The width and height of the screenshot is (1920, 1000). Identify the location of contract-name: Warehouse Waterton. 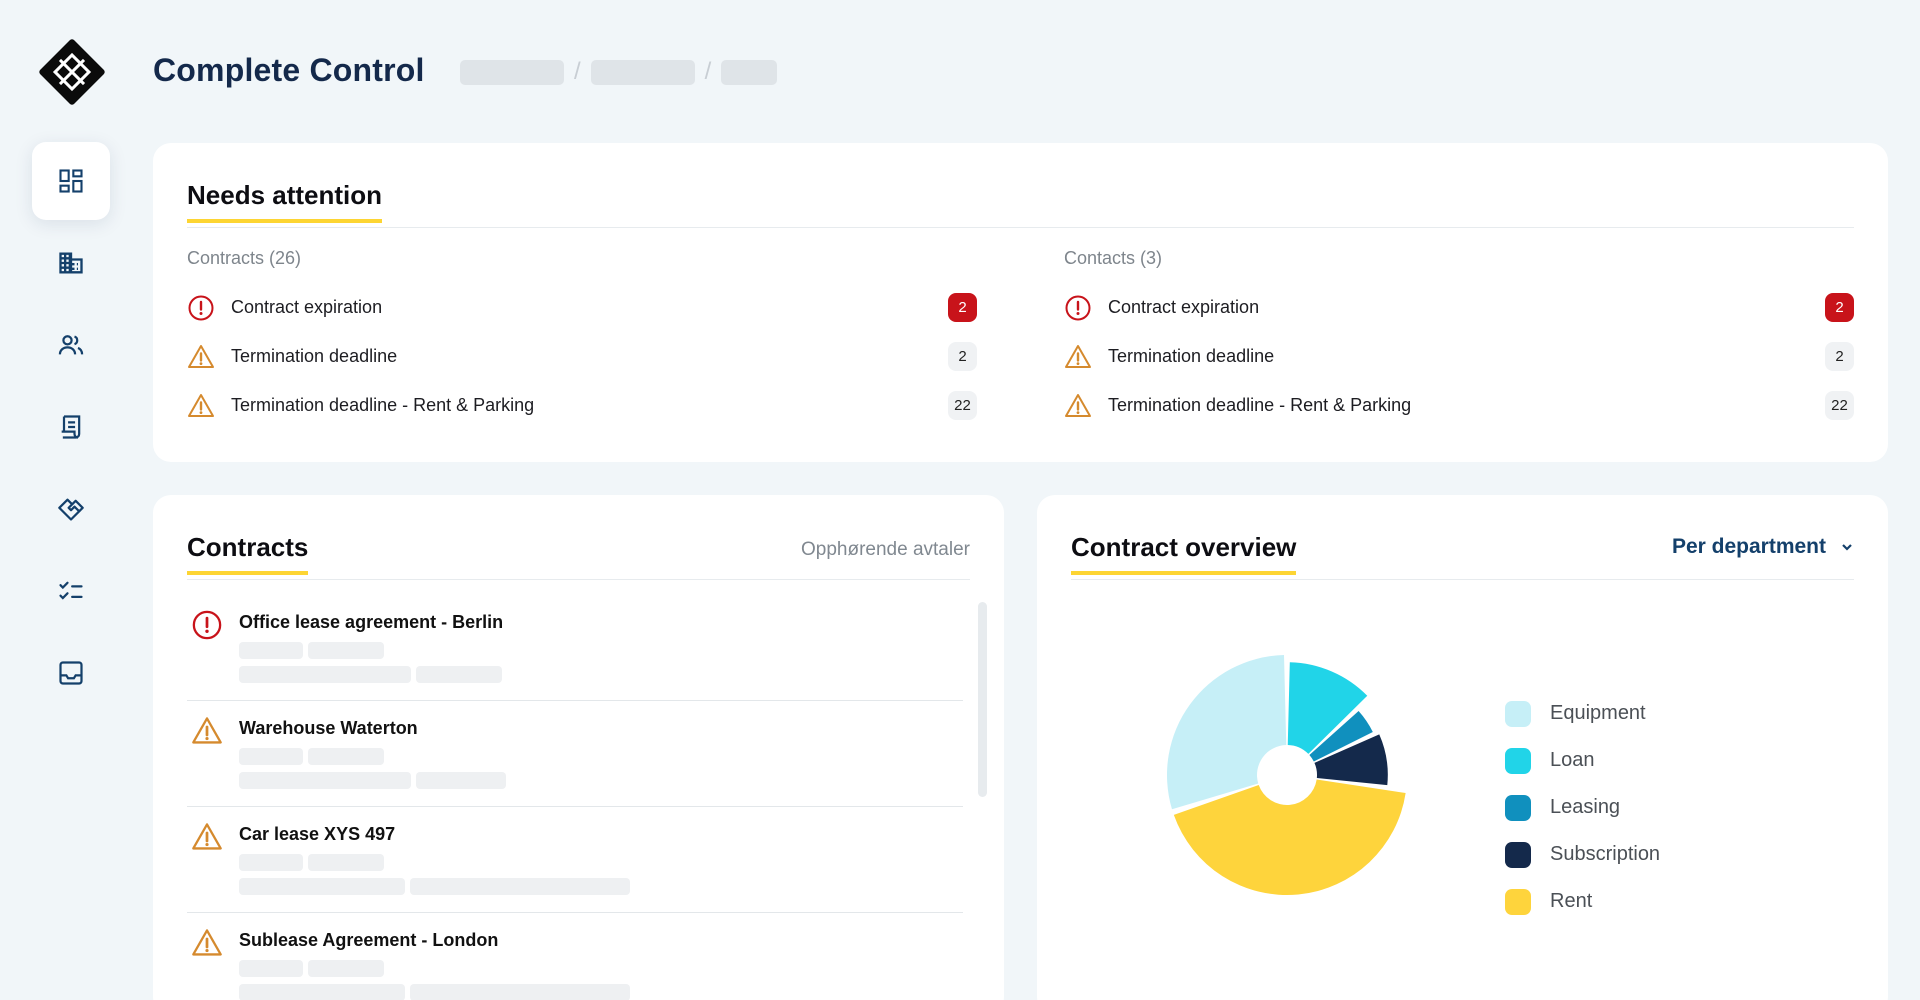
(372, 728).